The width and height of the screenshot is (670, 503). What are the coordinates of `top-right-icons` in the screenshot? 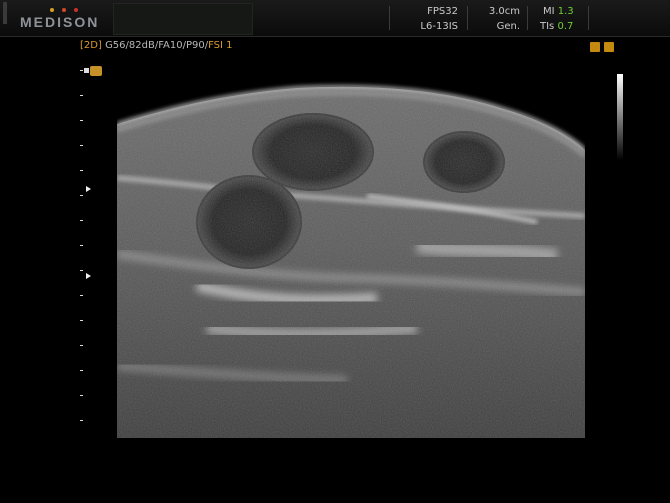 It's located at (603, 48).